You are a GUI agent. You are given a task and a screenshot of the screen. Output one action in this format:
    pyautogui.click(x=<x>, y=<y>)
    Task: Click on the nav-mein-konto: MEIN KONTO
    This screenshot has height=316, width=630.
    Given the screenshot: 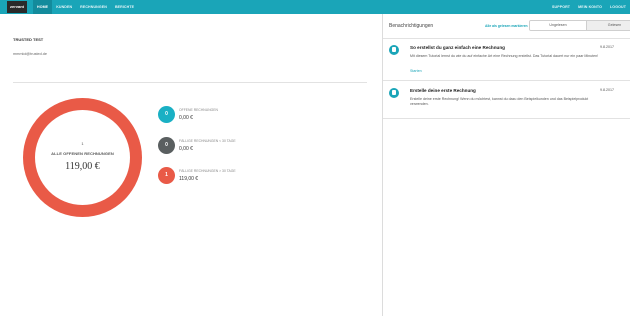 What is the action you would take?
    pyautogui.click(x=590, y=7)
    